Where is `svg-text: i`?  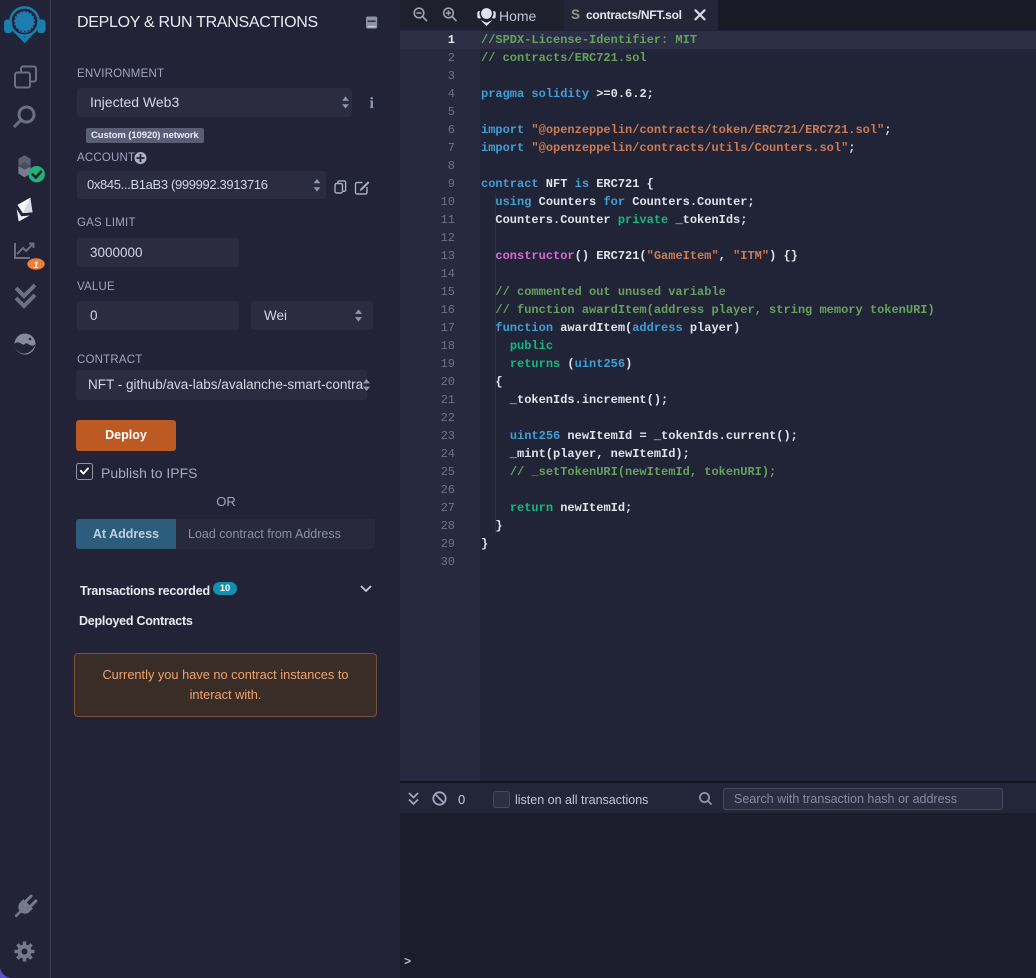
svg-text: i is located at coordinates (372, 103).